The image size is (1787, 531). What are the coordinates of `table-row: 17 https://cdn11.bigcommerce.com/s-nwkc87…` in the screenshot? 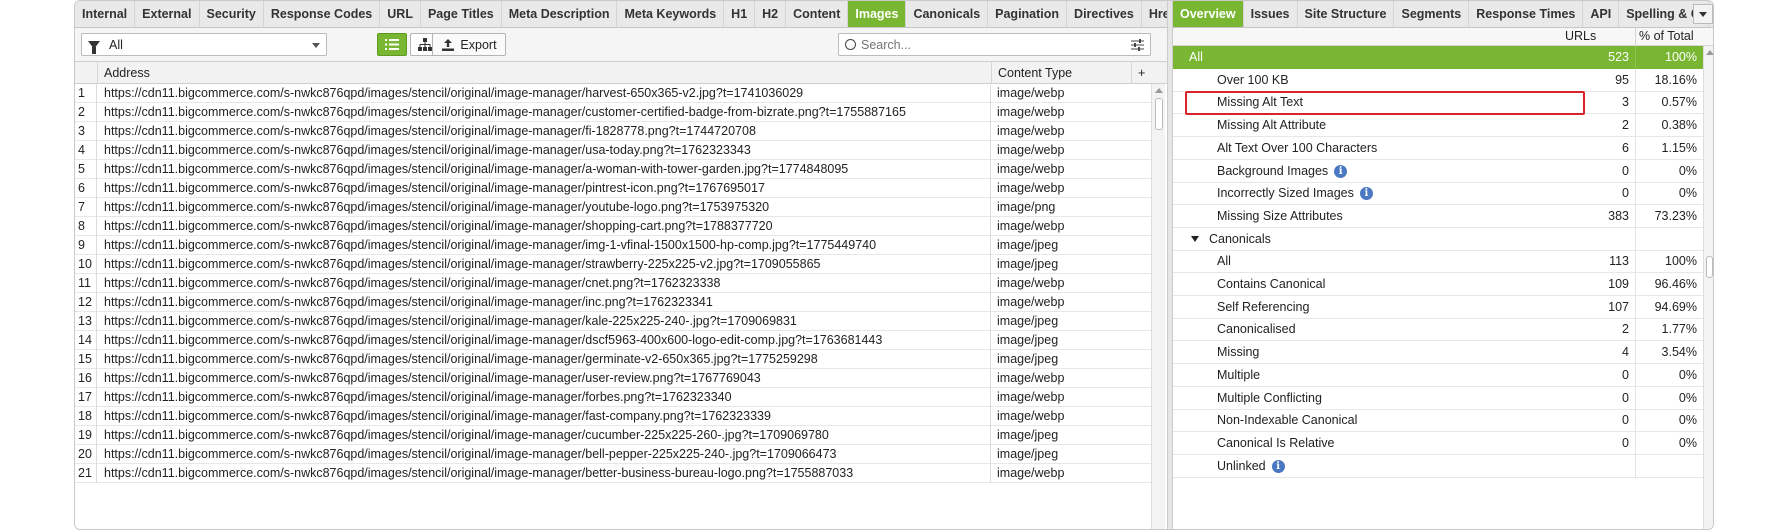 It's located at (613, 397).